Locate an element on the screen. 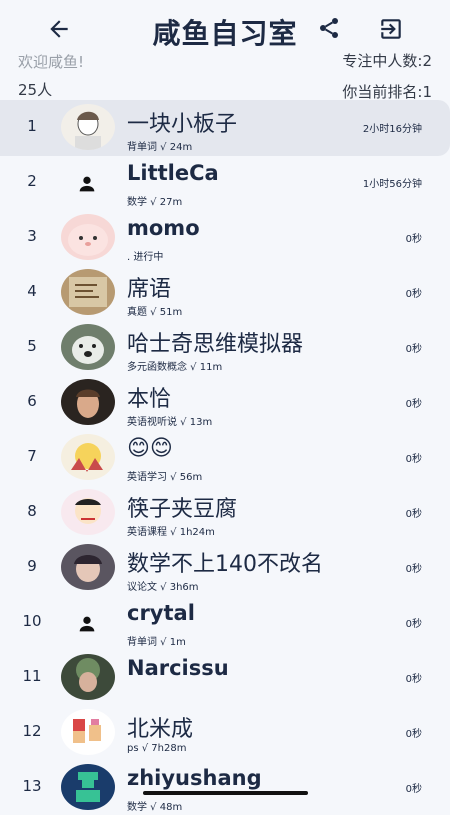 Image resolution: width=450 pixels, height=815 pixels. task-status: 议论文 √ 3h6m is located at coordinates (163, 587).